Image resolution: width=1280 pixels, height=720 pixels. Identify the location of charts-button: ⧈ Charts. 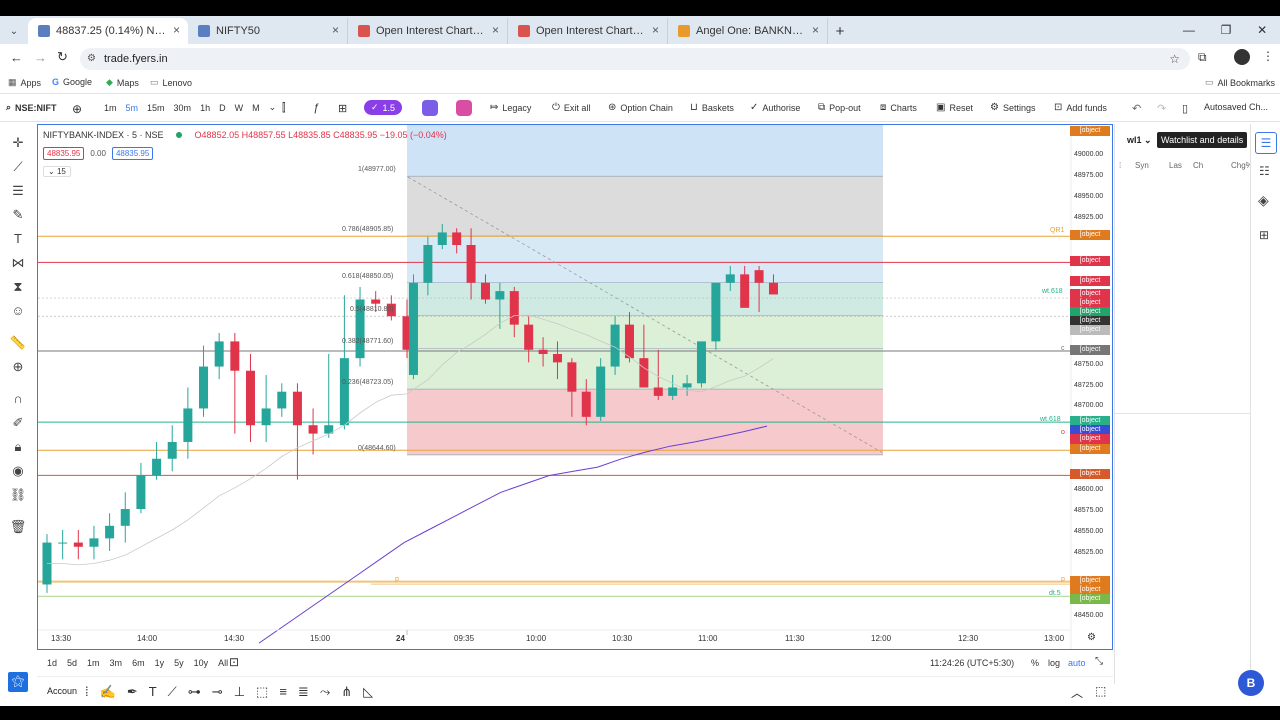
(898, 107).